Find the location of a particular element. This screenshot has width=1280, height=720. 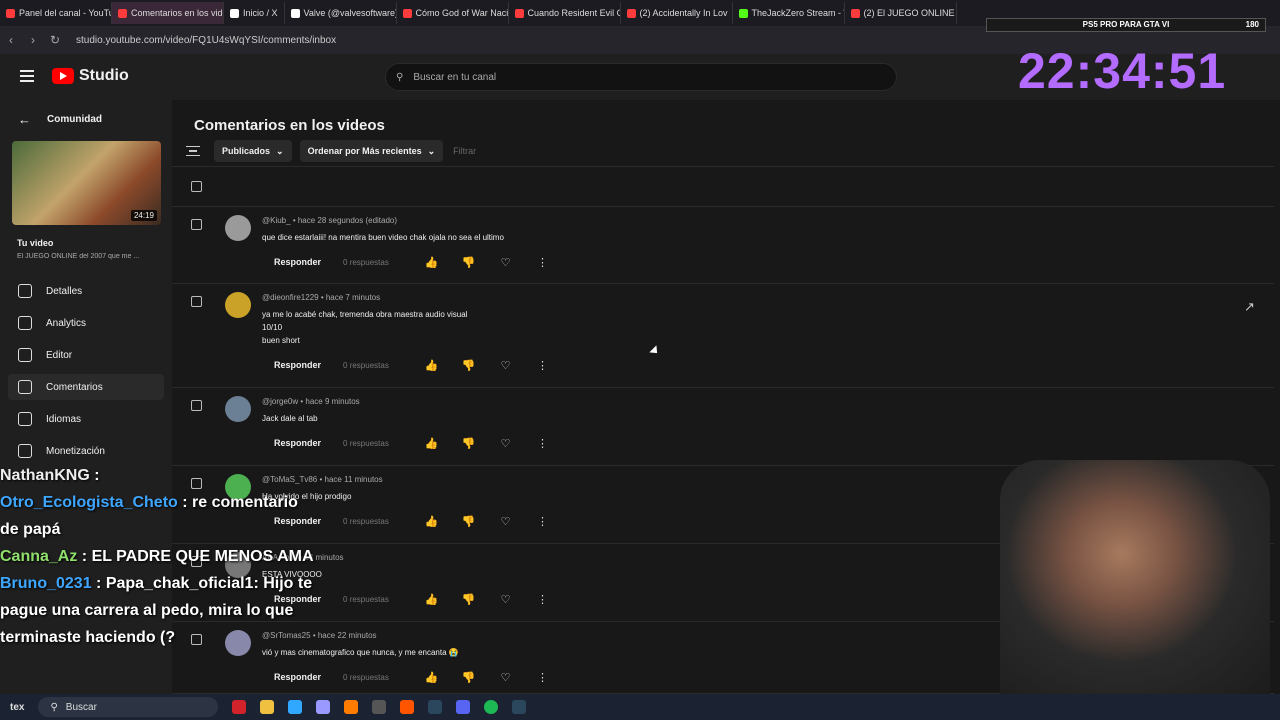

streamer-webcam is located at coordinates (1135, 577).